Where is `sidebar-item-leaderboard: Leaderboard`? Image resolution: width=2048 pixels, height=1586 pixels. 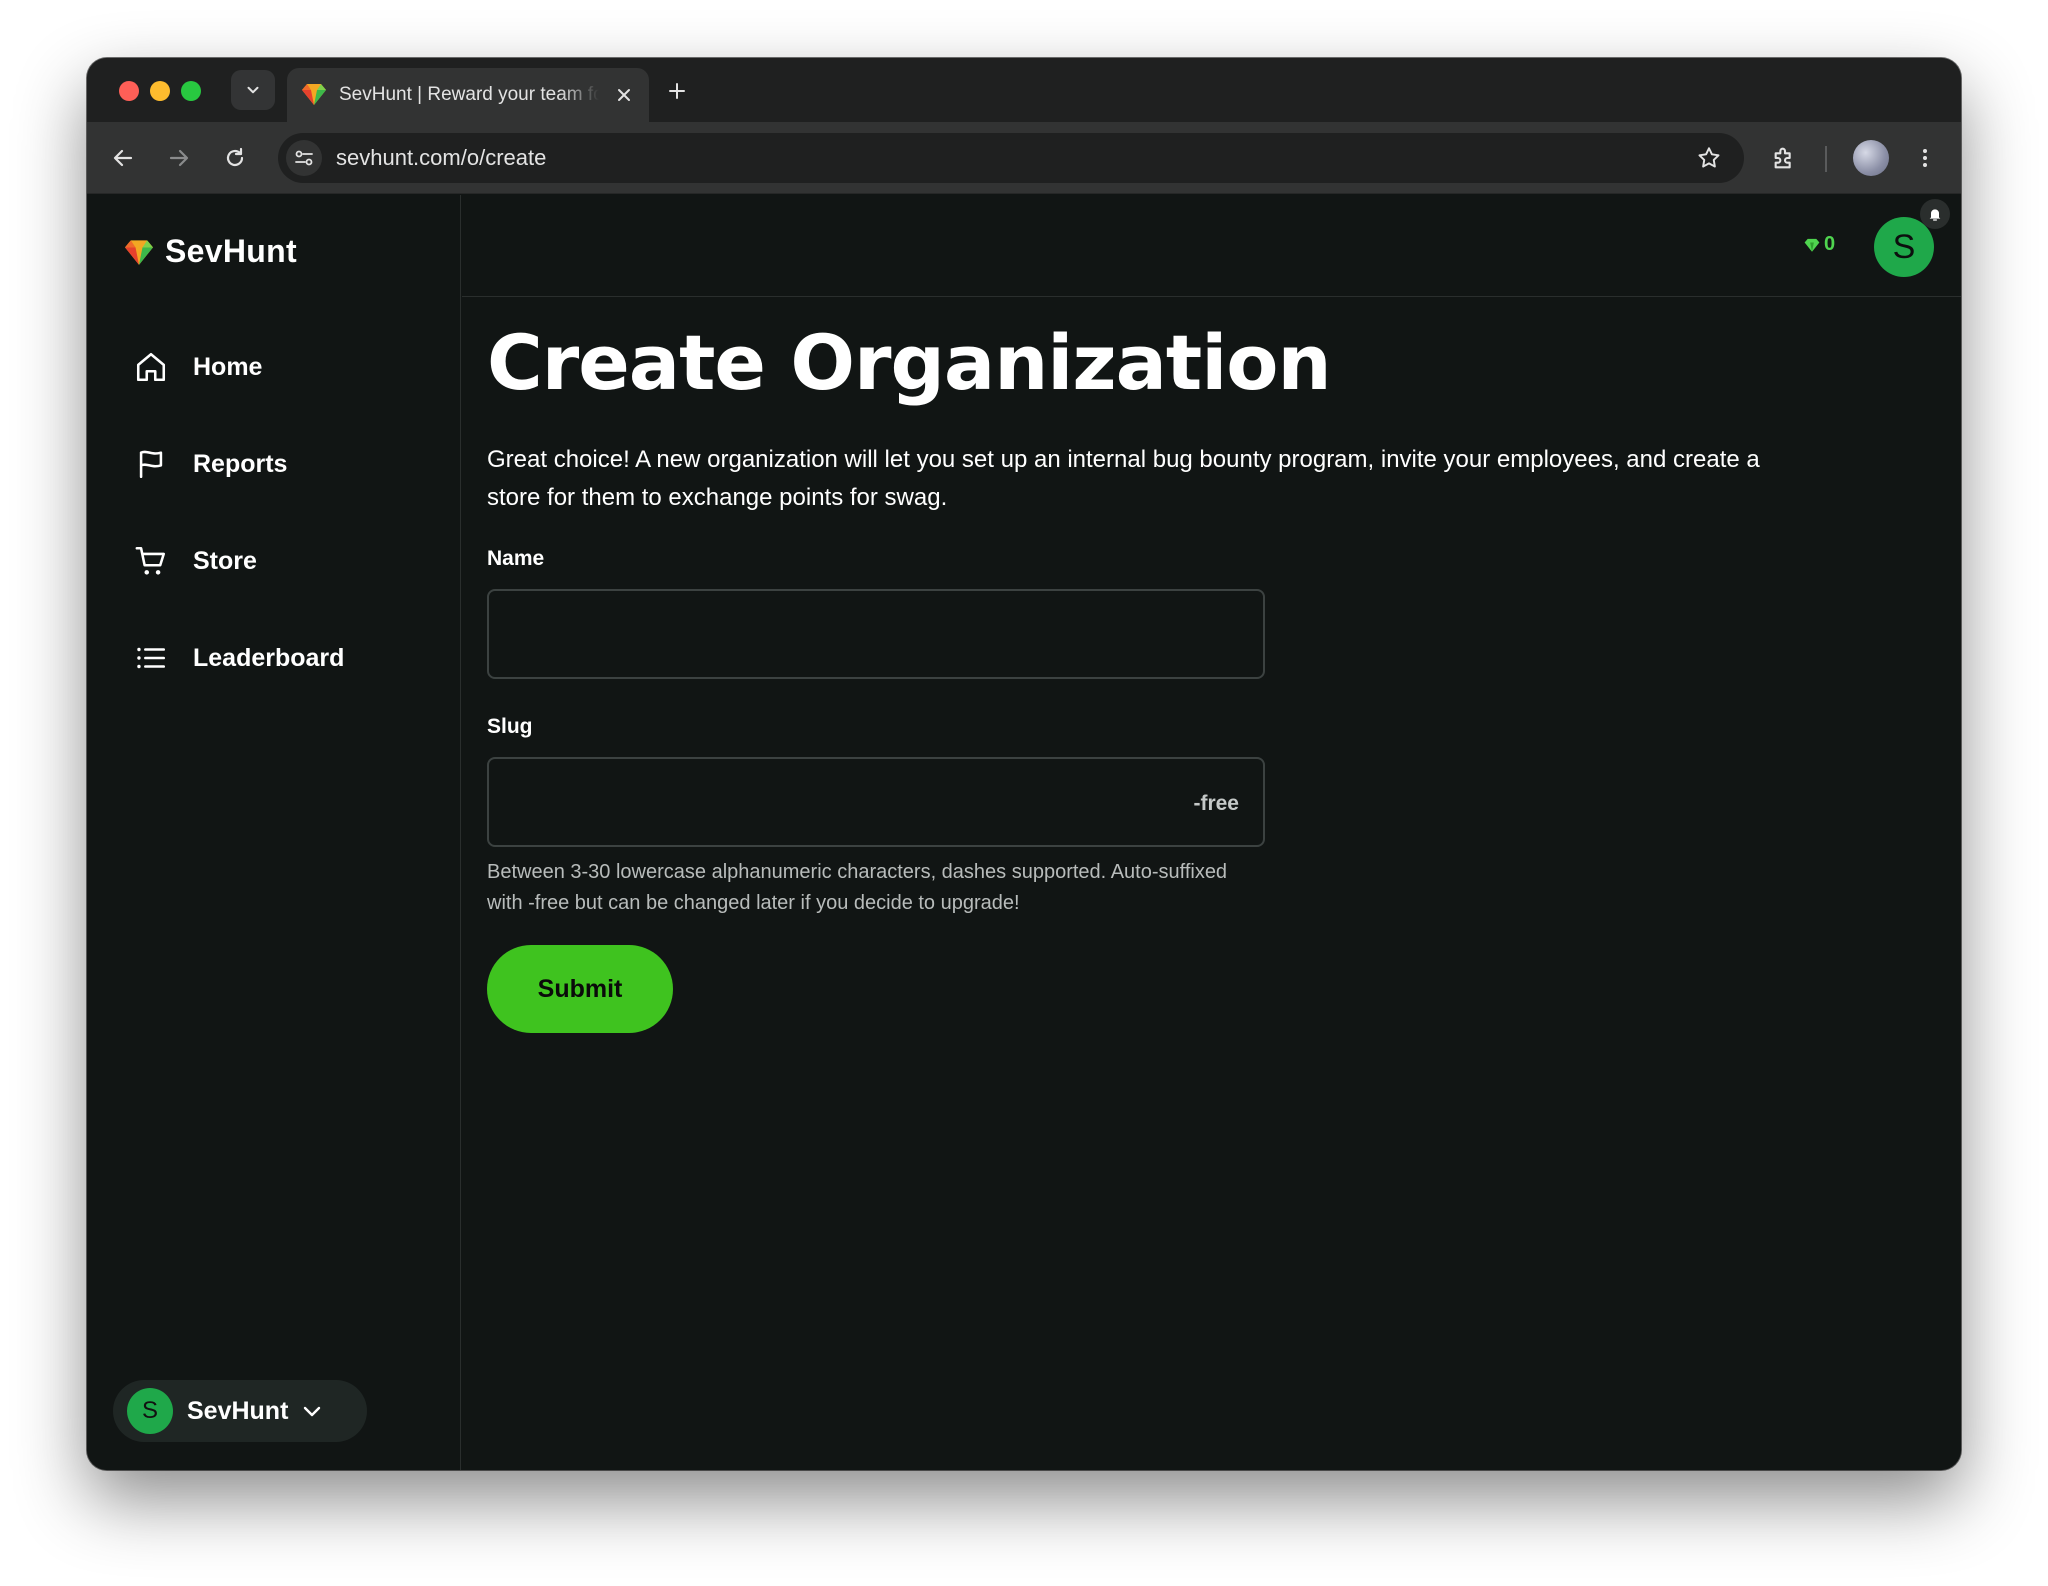 sidebar-item-leaderboard: Leaderboard is located at coordinates (238, 658).